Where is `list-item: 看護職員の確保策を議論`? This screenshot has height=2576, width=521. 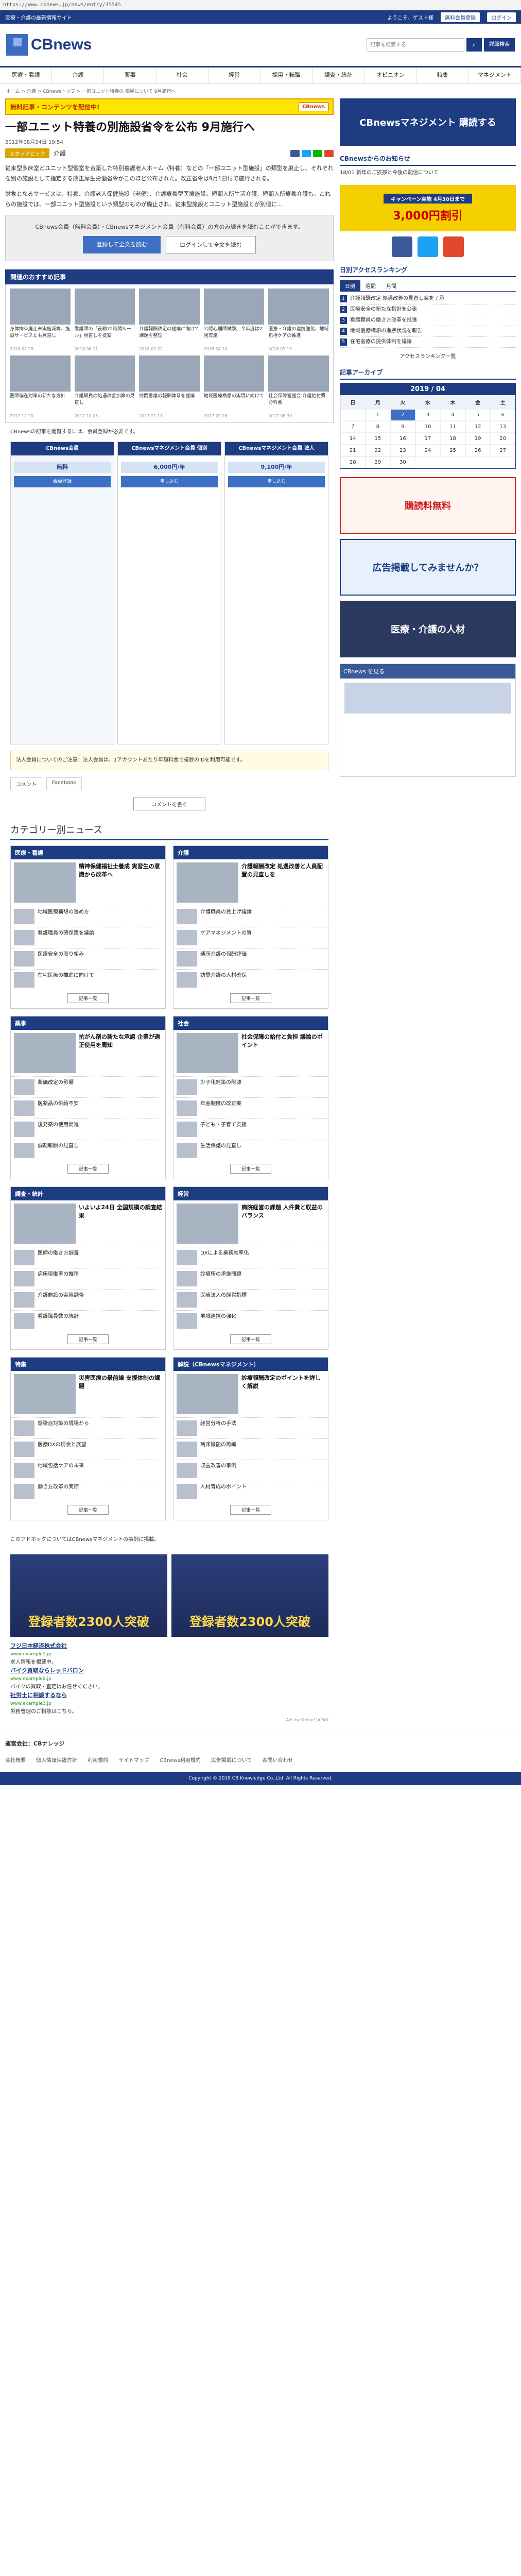
list-item: 看護職員の確保策を議論 is located at coordinates (66, 937).